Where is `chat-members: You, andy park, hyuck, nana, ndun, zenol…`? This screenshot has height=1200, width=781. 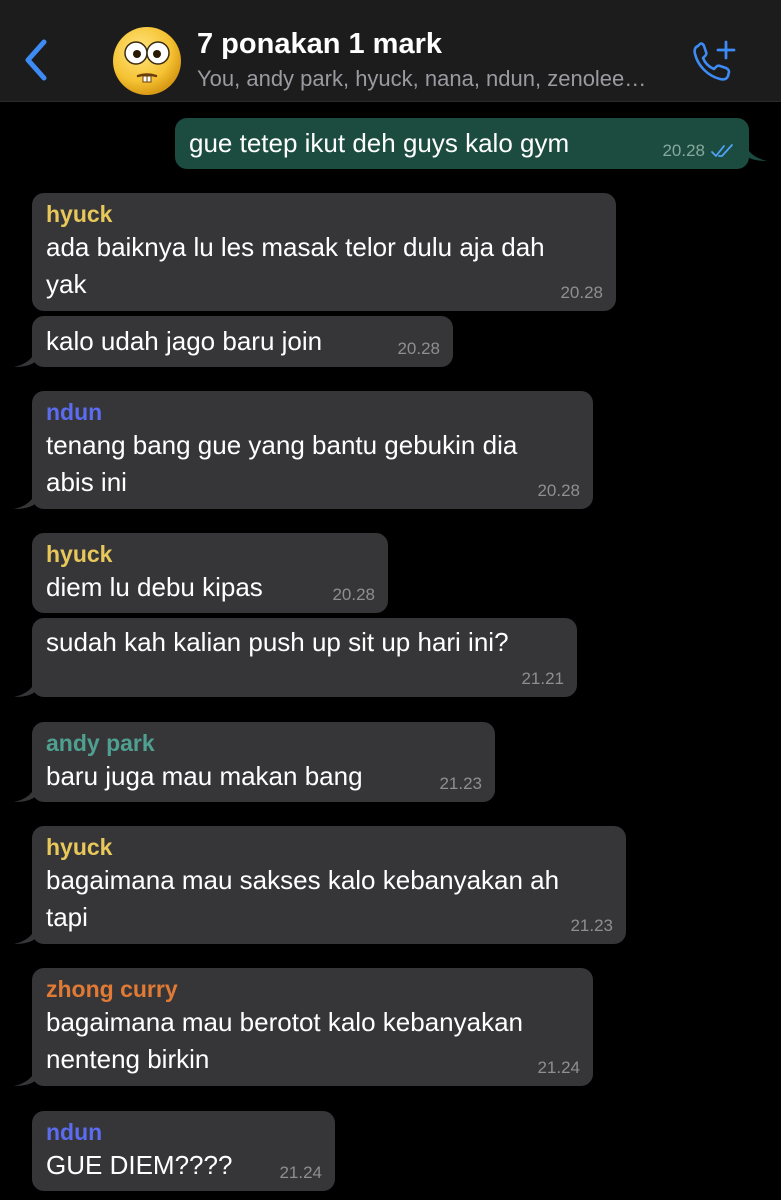
chat-members: You, andy park, hyuck, nana, ndun, zenol… is located at coordinates (437, 79).